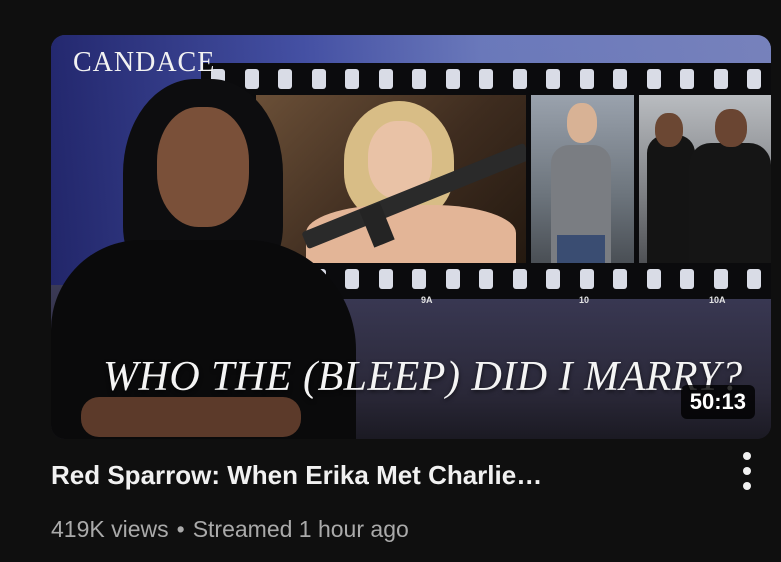 The image size is (781, 562). I want to click on film-frame-man-in-suit, so click(582, 179).